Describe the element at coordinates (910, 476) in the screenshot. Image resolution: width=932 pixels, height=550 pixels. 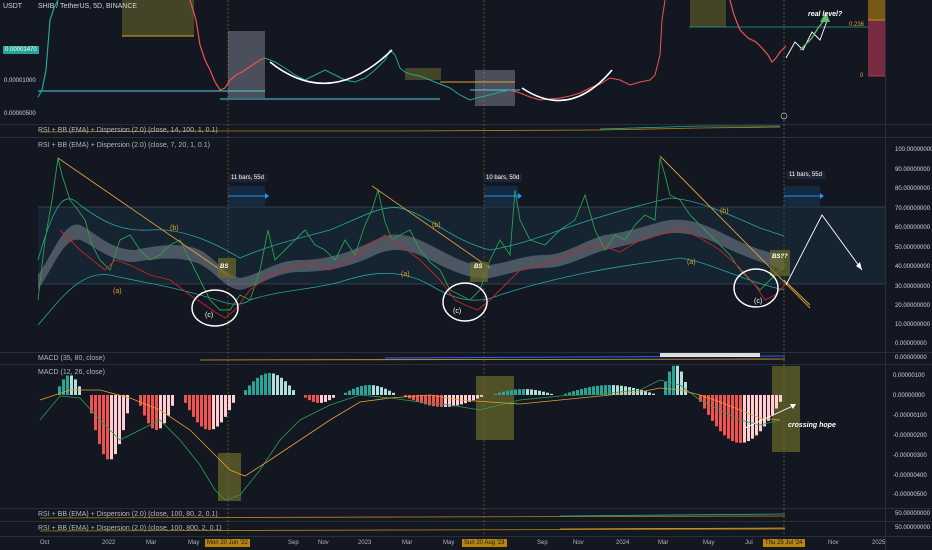
I see `macd-y-tick: -0.00000400` at that location.